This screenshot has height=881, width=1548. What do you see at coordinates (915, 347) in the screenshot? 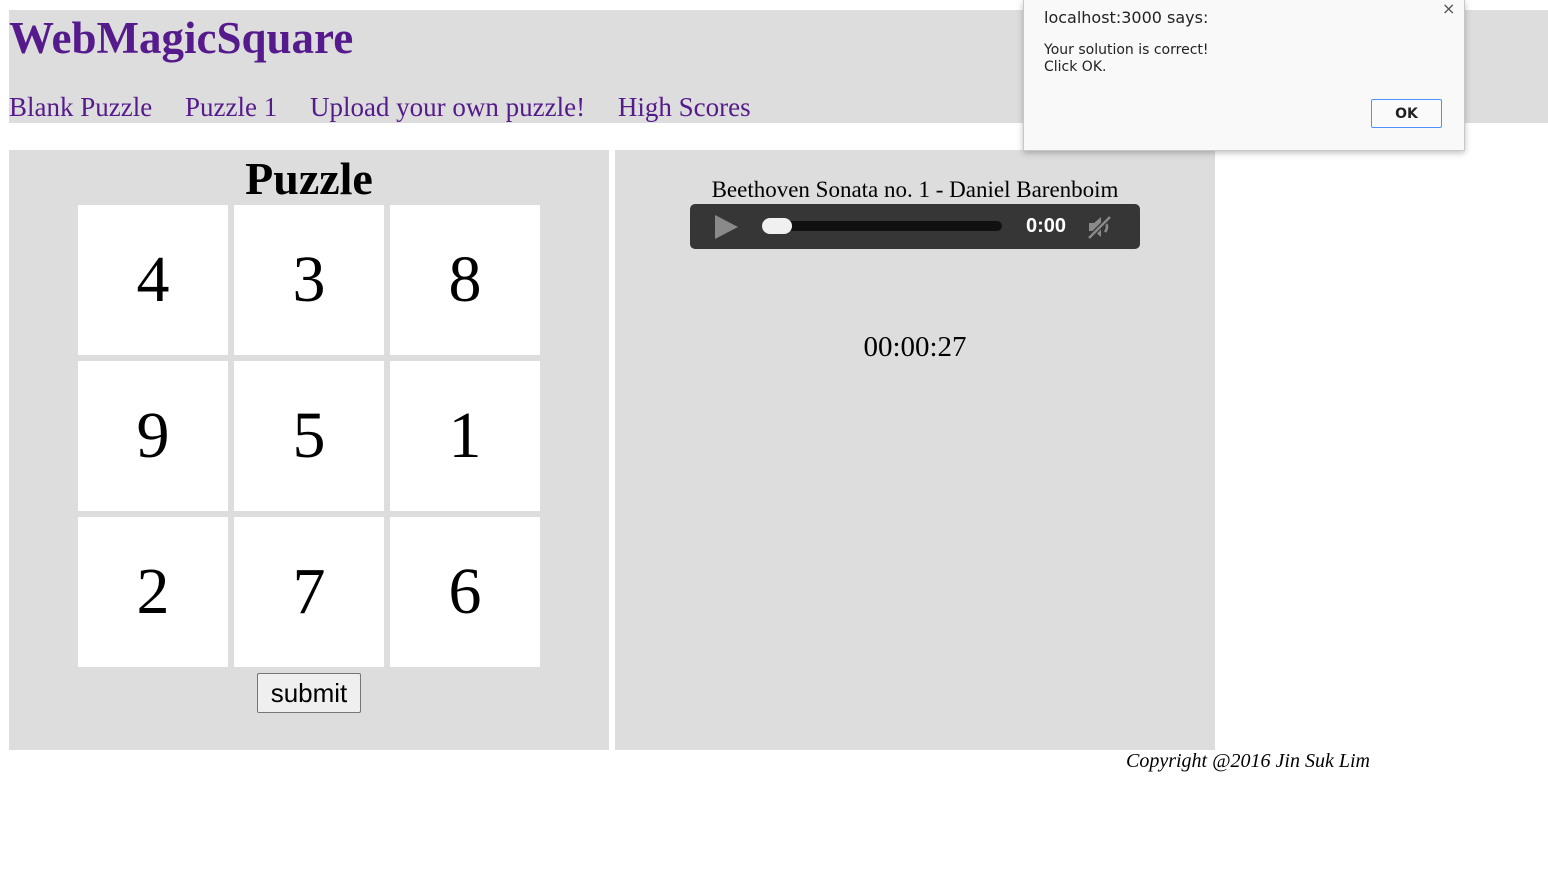
I see `elapsed-timer: 00:00:27` at bounding box center [915, 347].